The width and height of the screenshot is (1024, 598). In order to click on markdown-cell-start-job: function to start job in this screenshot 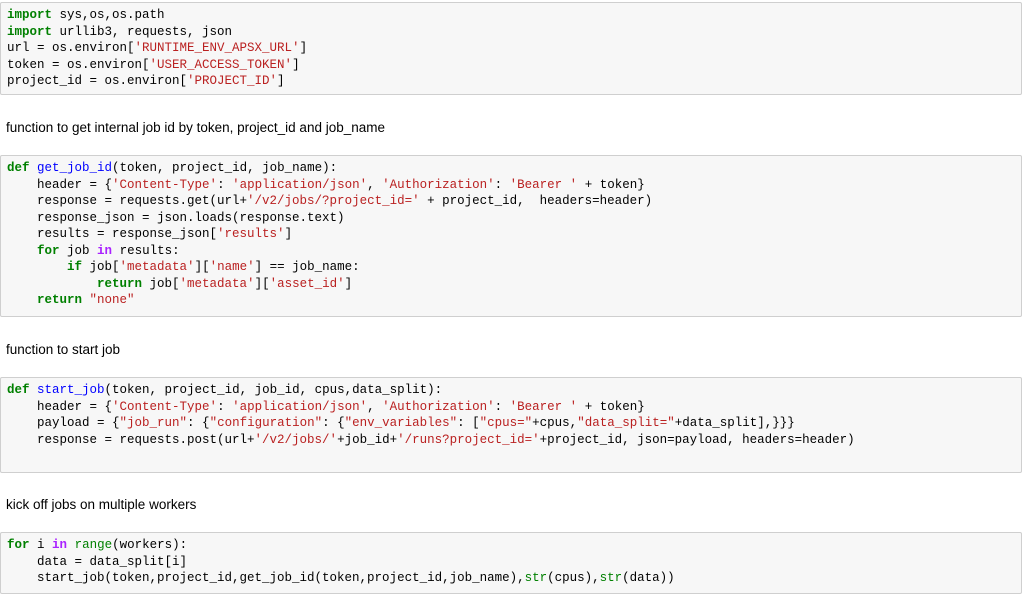, I will do `click(63, 349)`.